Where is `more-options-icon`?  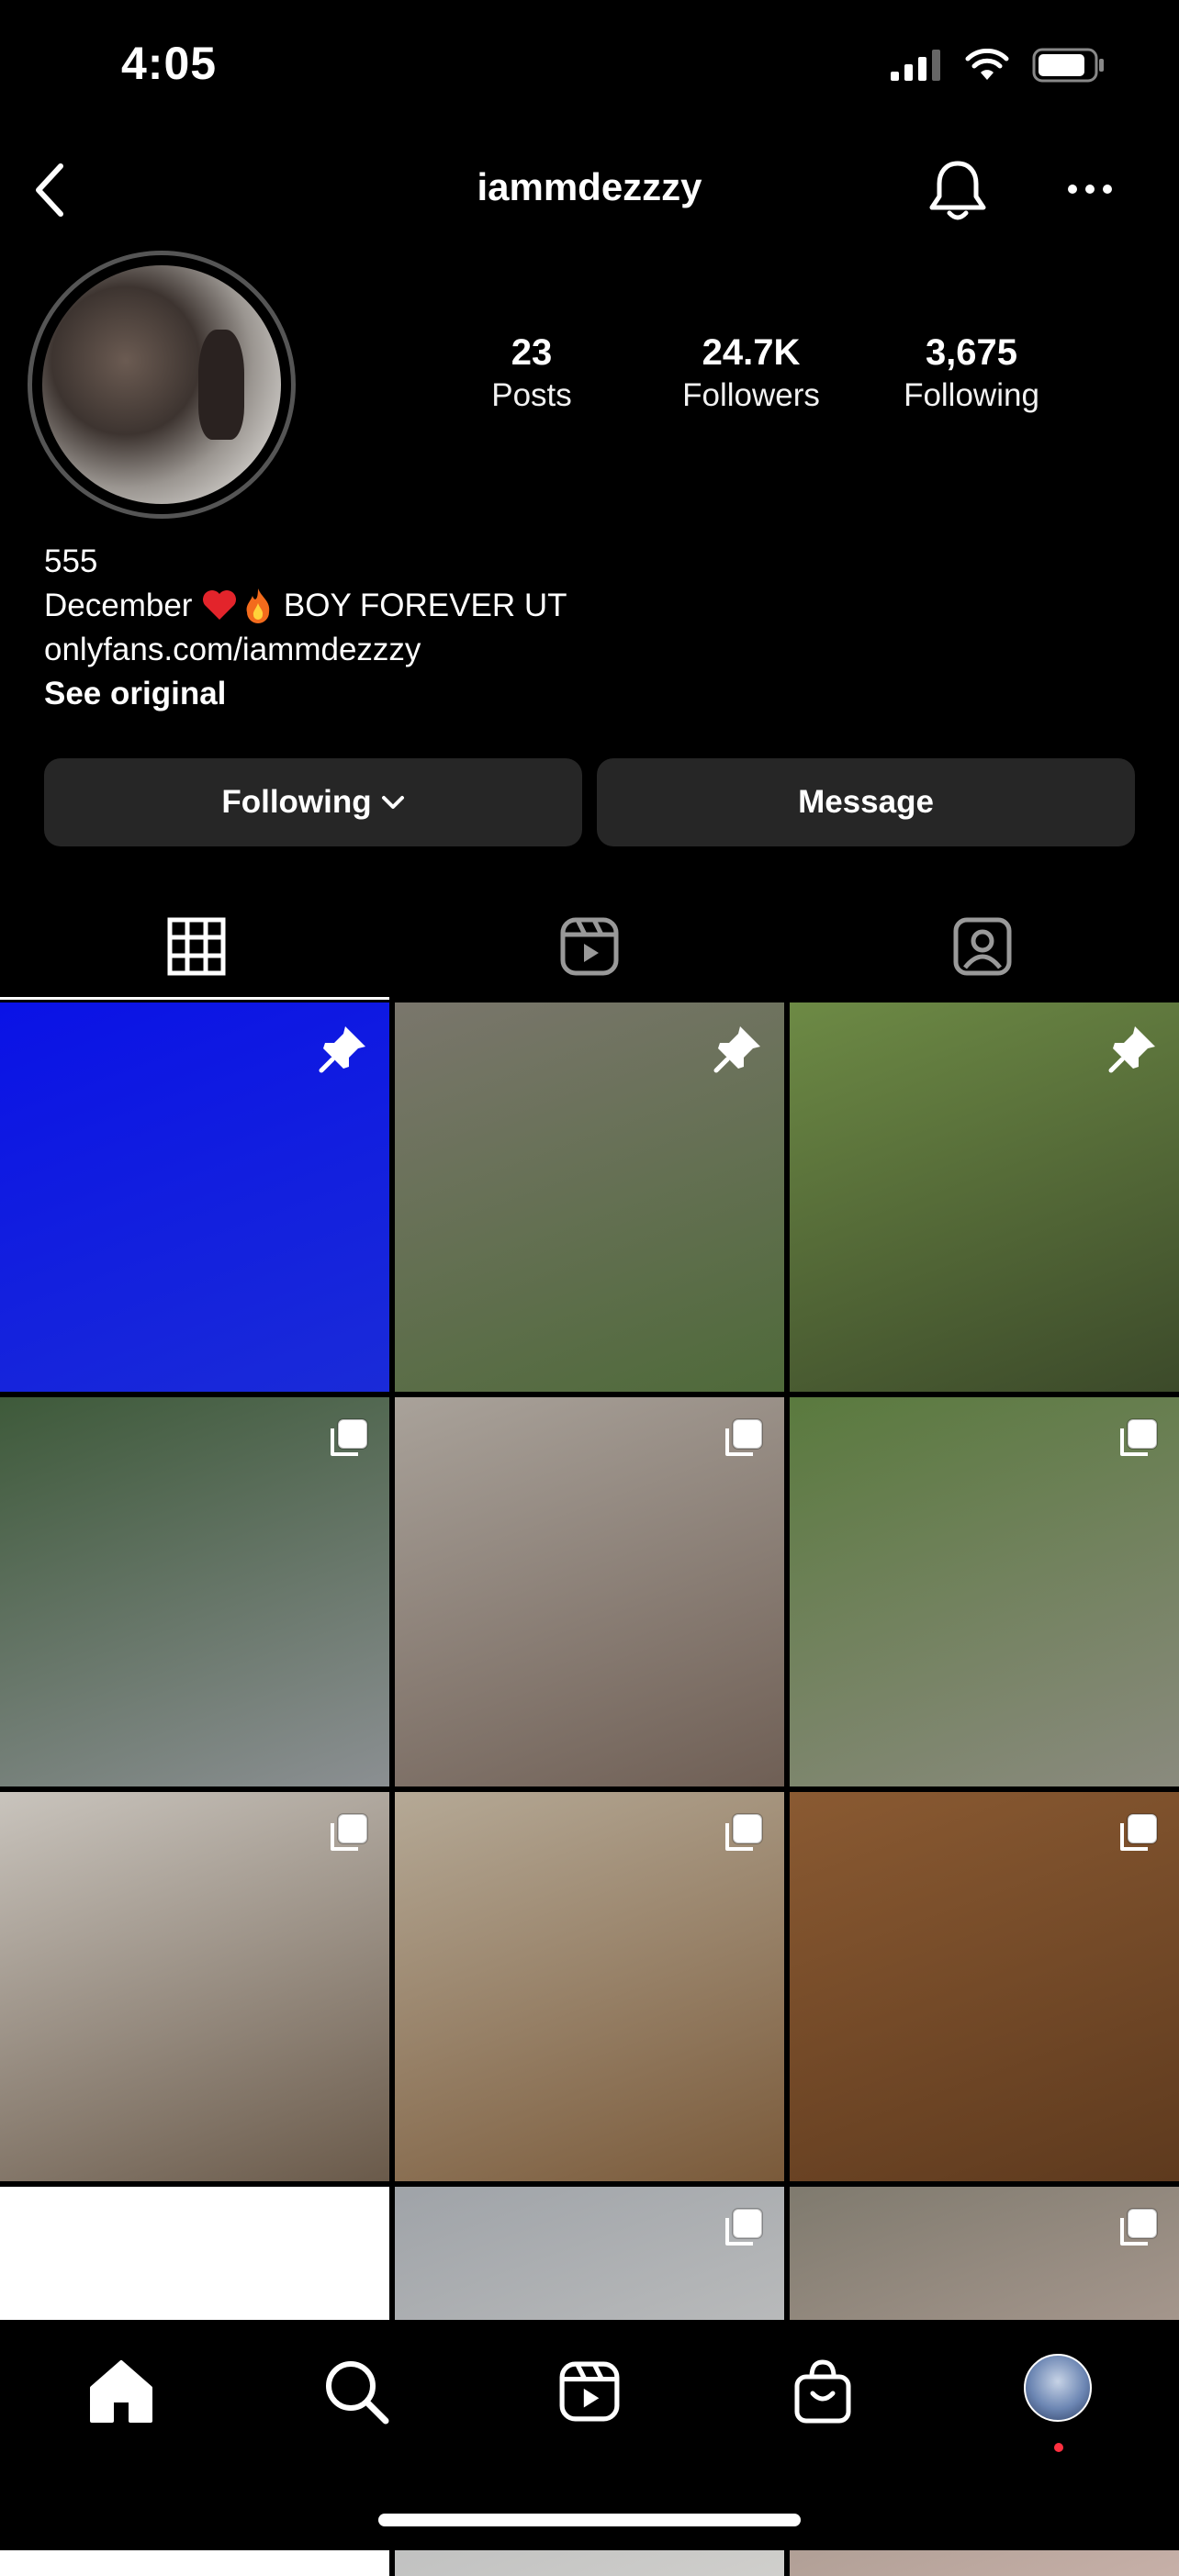
more-options-icon is located at coordinates (1090, 189).